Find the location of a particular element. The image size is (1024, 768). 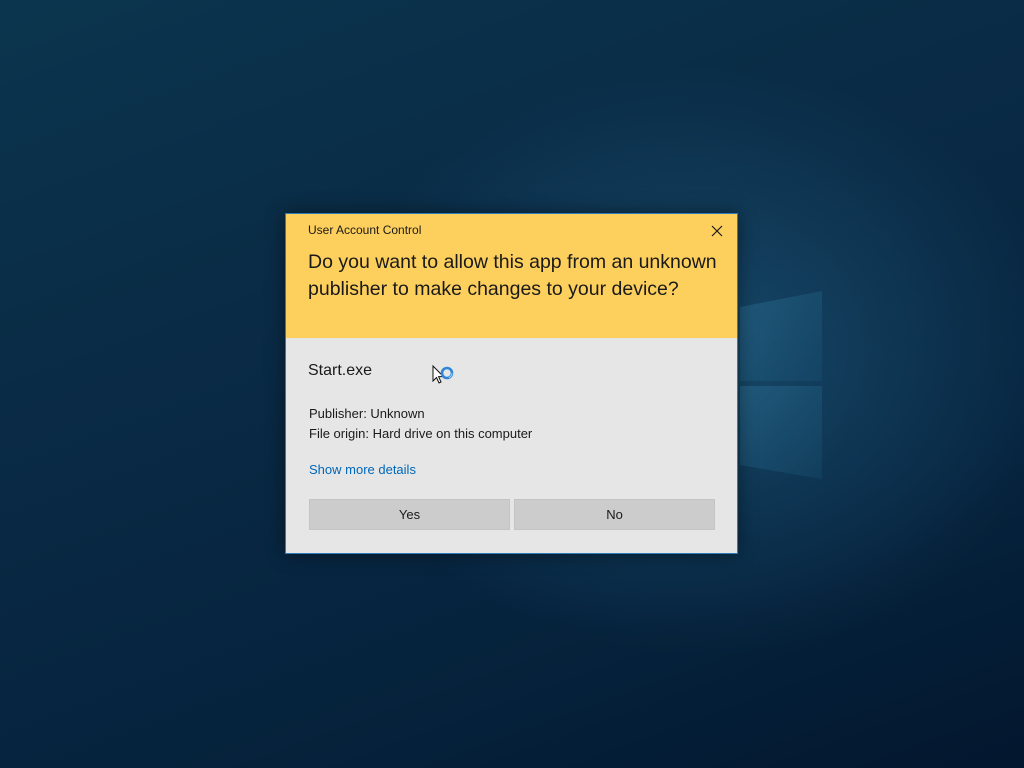

publisher-text: Publisher: Unknown is located at coordinates (367, 413).